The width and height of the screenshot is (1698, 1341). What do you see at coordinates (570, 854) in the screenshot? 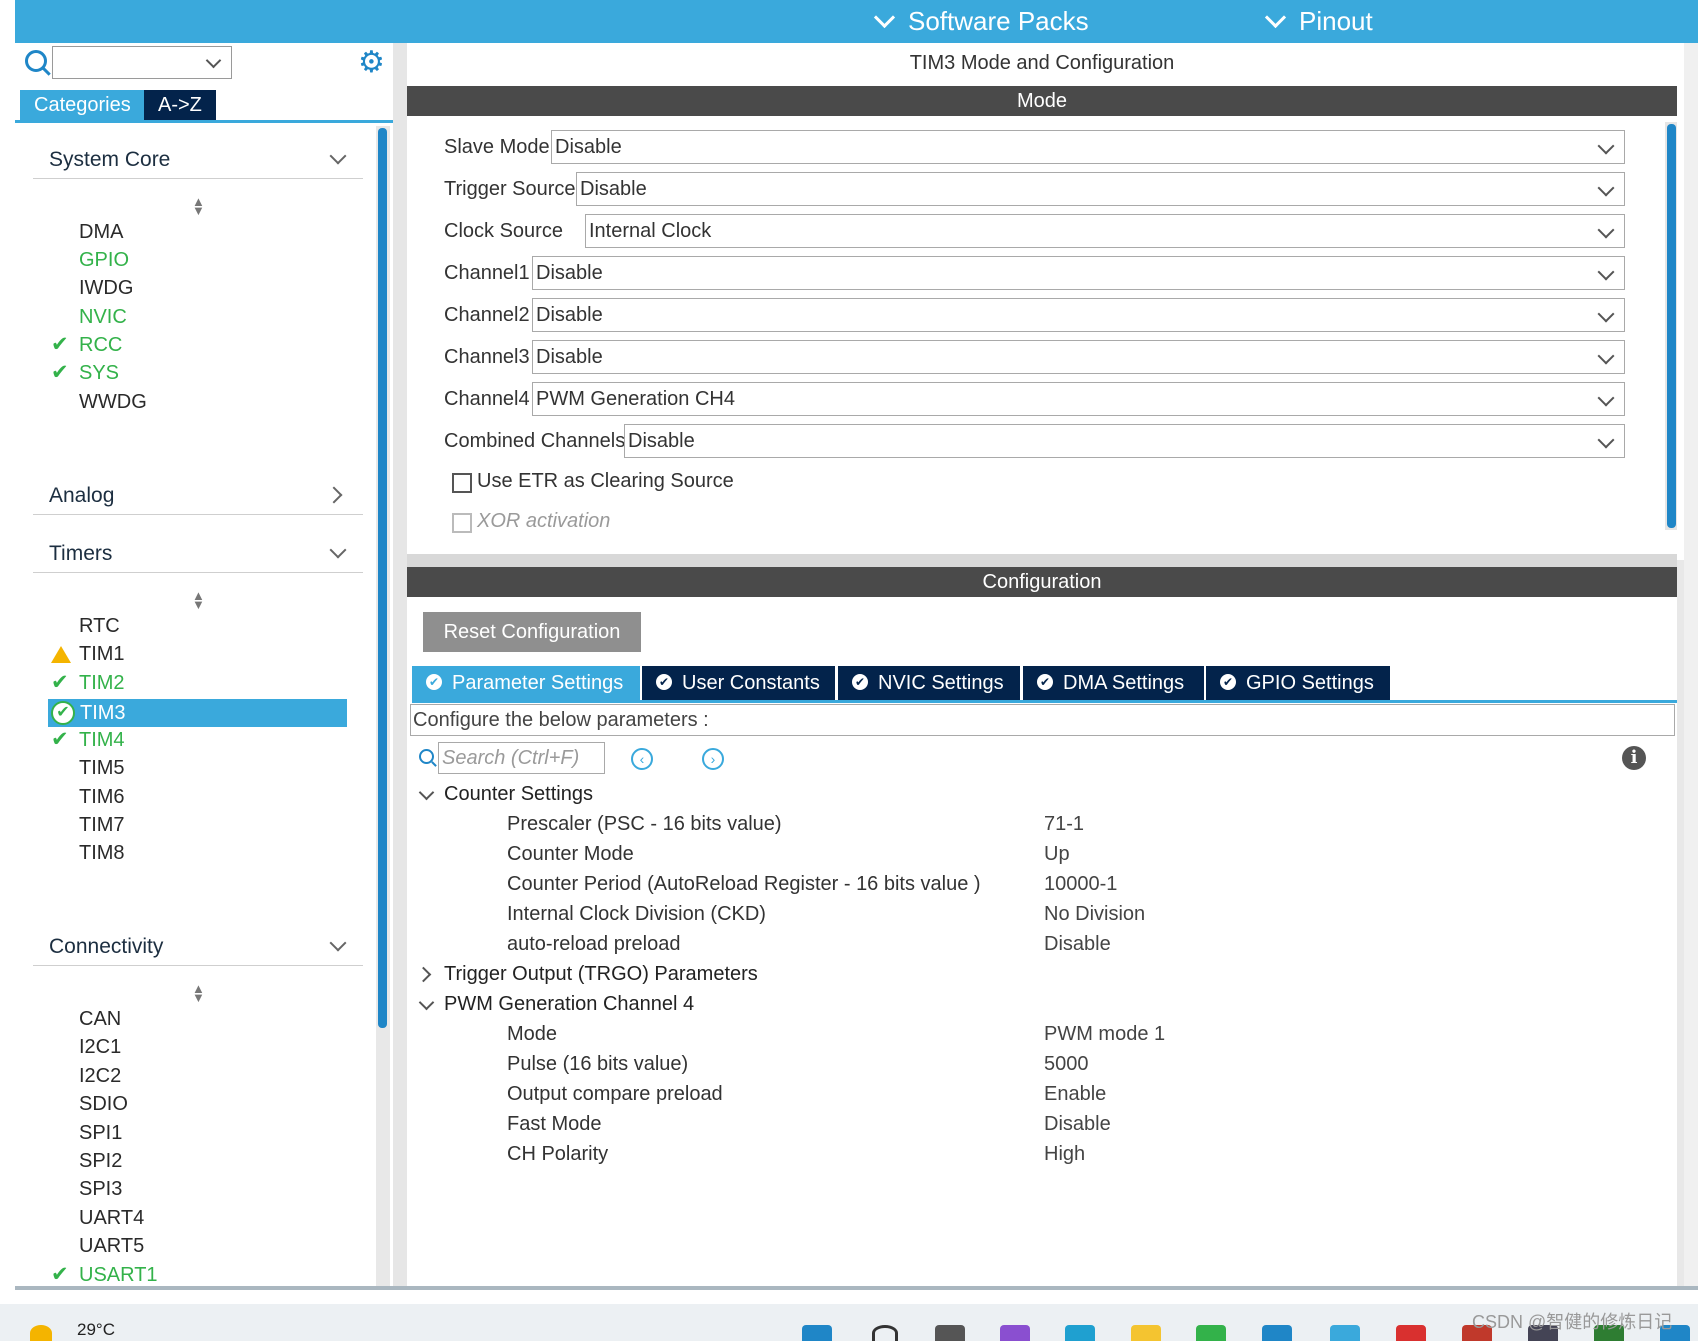
I see `param-counter-mode: Counter Mode` at bounding box center [570, 854].